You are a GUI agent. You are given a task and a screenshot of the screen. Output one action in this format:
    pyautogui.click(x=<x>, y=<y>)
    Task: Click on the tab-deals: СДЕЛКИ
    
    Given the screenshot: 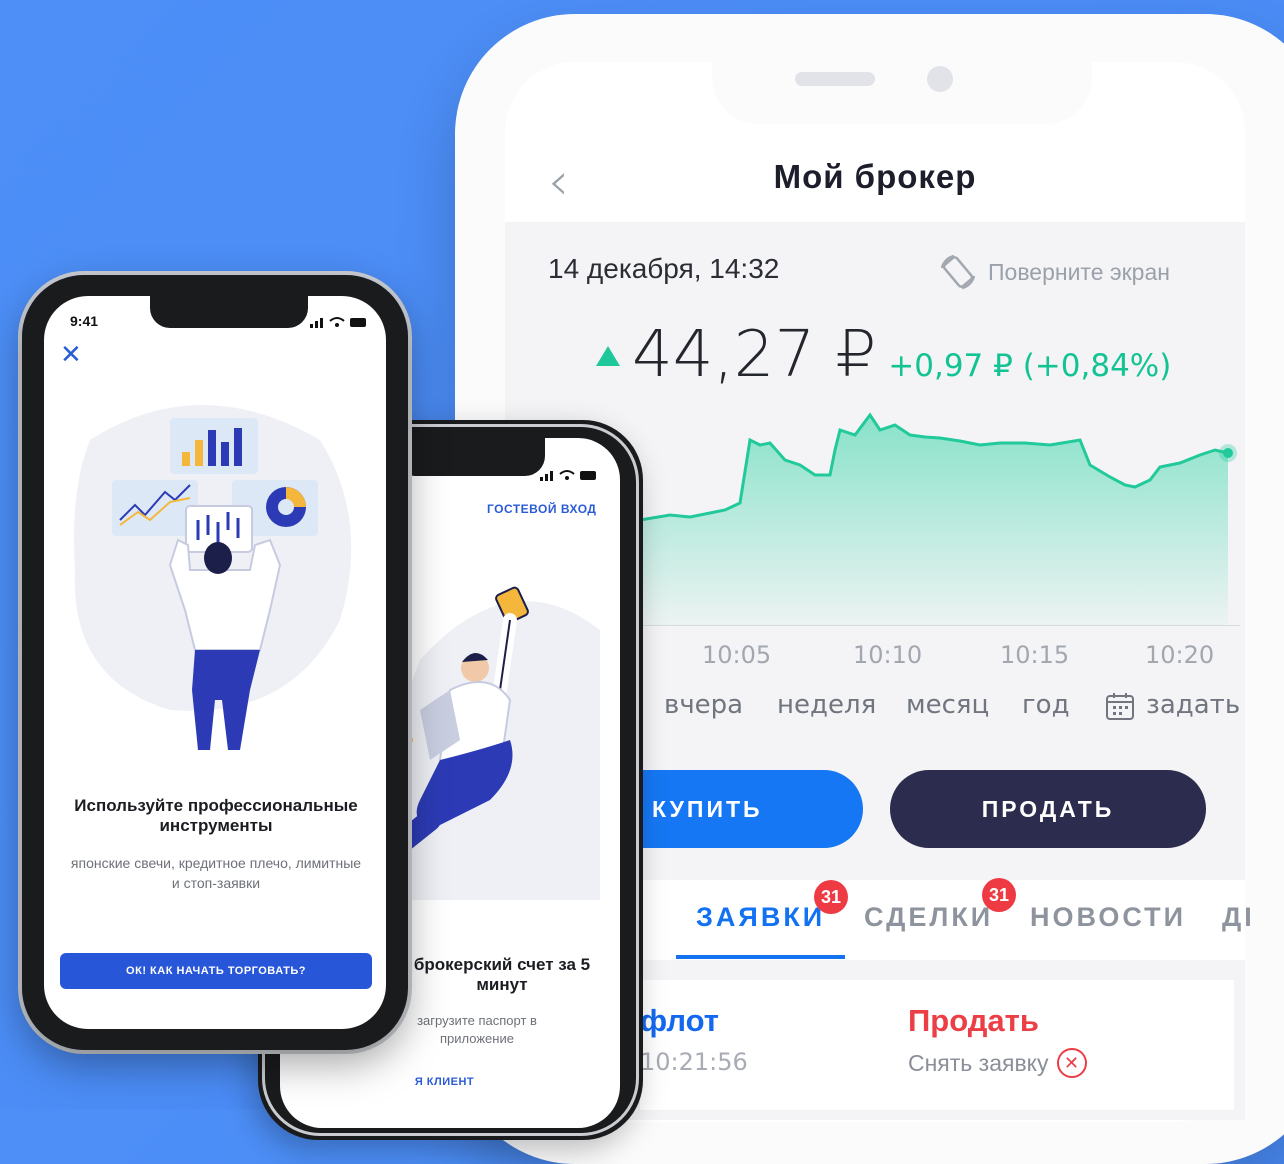 What is the action you would take?
    pyautogui.click(x=928, y=917)
    